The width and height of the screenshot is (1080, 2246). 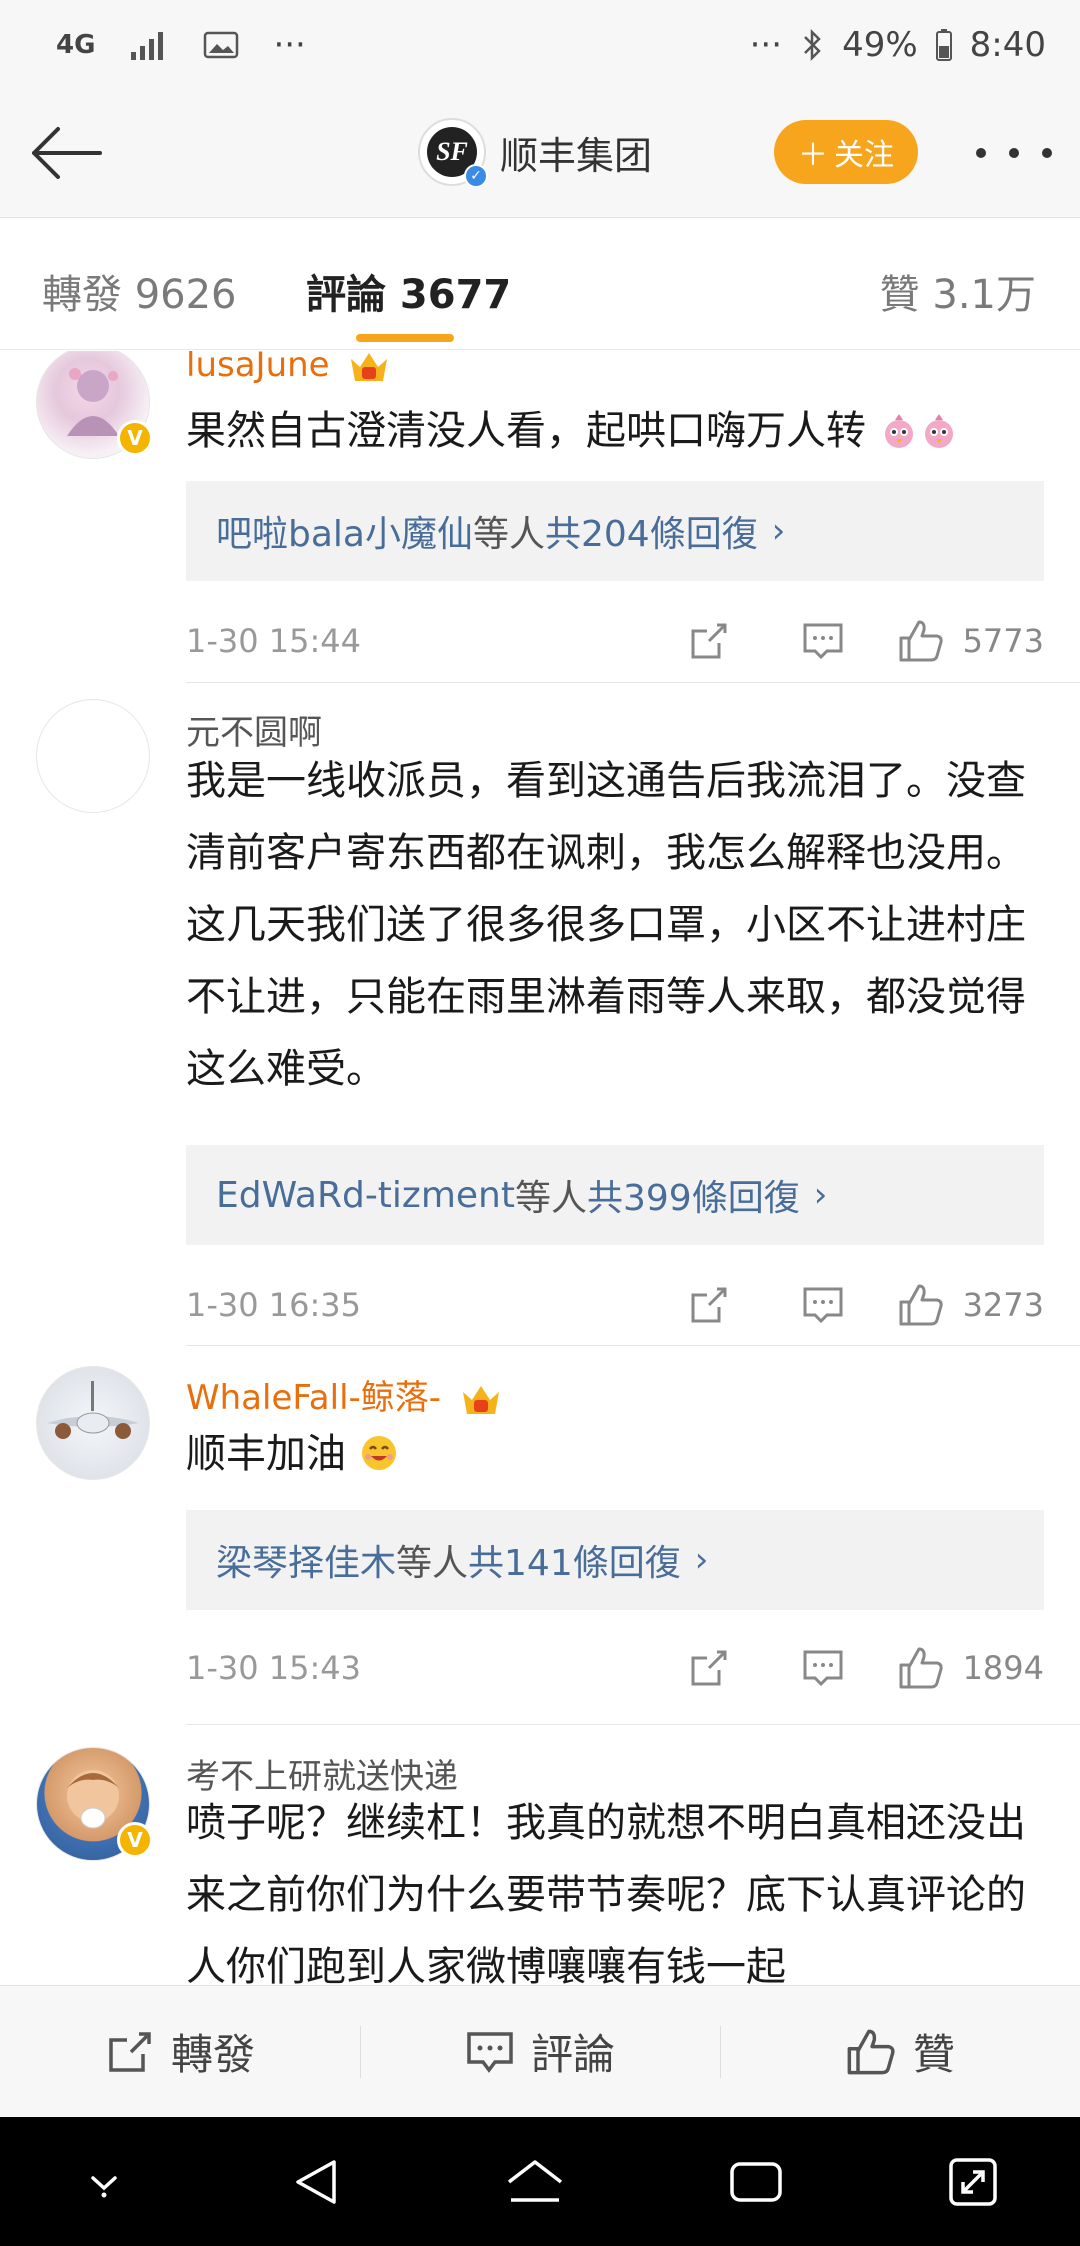 What do you see at coordinates (943, 45) in the screenshot?
I see `battery-icon` at bounding box center [943, 45].